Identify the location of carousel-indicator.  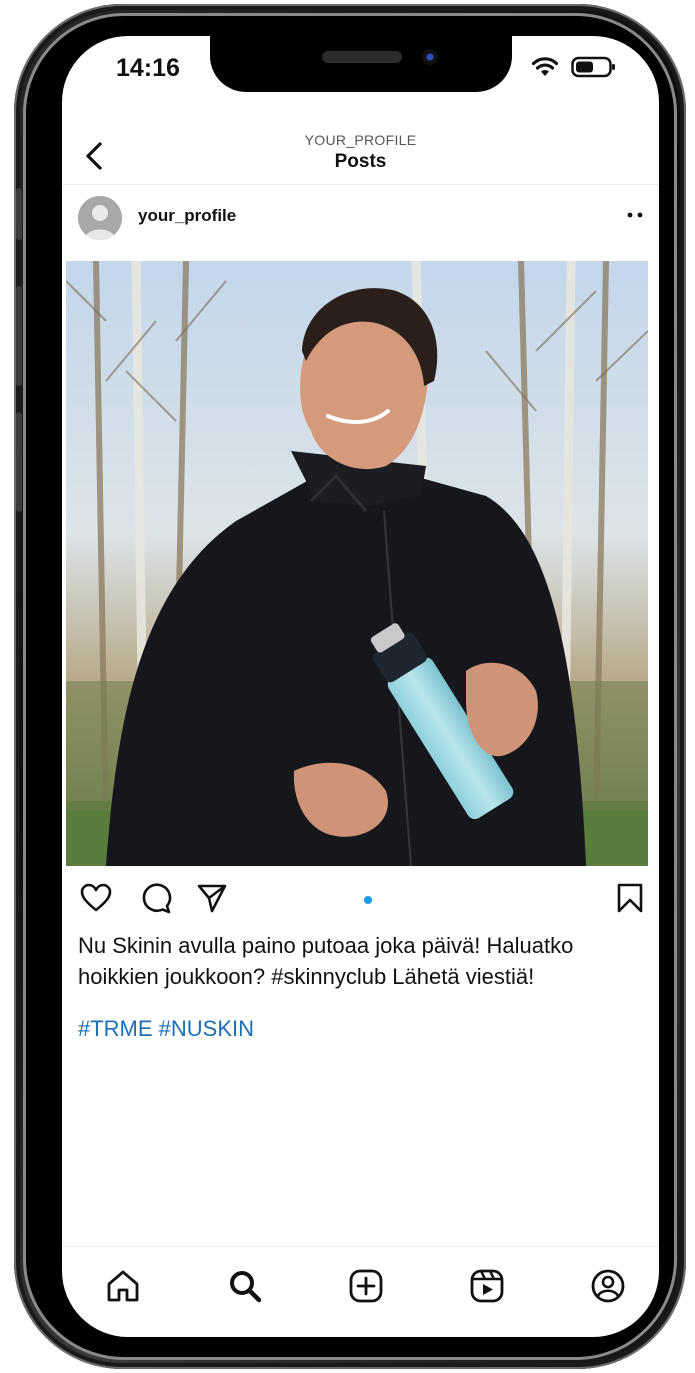
(368, 900).